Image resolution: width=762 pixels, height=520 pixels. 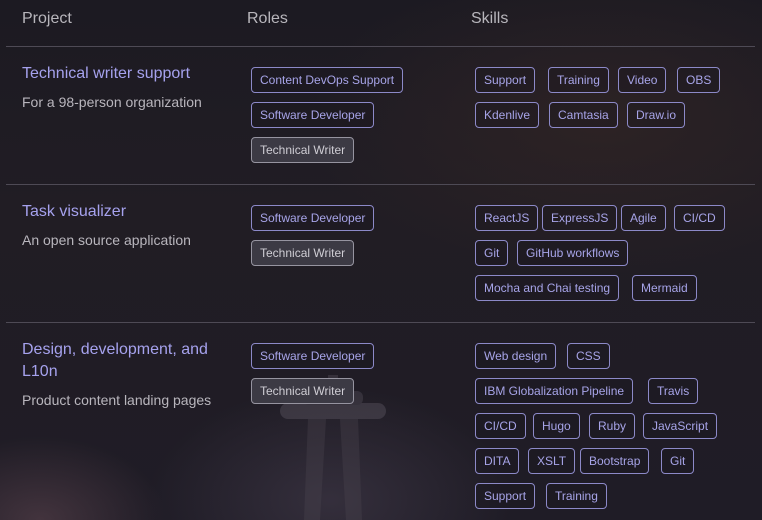 What do you see at coordinates (554, 391) in the screenshot?
I see `skill-tag: IBM Globalization Pipeline` at bounding box center [554, 391].